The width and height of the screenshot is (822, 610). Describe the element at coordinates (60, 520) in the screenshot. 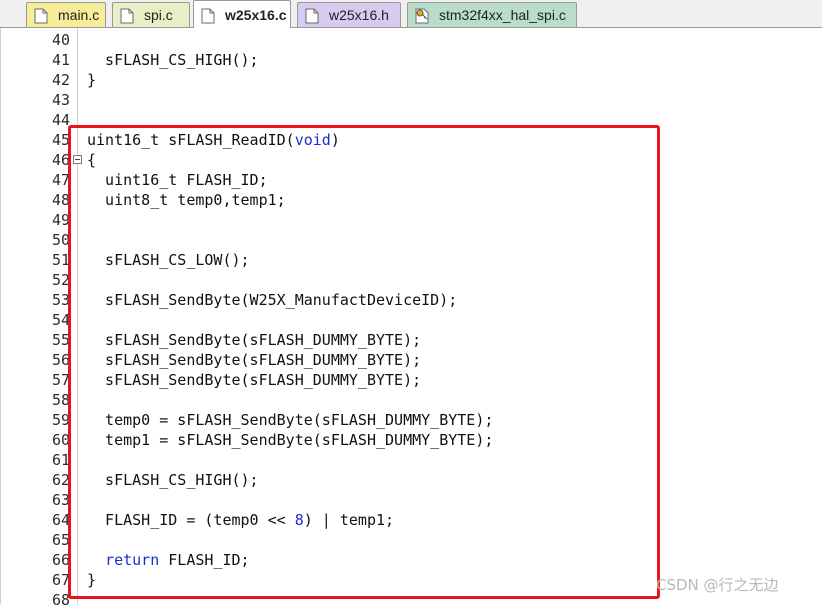

I see `line-number: 64` at that location.